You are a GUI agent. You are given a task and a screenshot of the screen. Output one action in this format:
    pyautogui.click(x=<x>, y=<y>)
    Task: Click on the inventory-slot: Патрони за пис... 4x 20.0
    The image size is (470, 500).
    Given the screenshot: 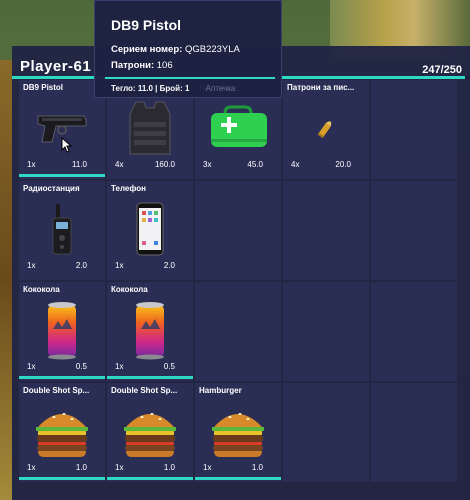 What is the action you would take?
    pyautogui.click(x=326, y=129)
    